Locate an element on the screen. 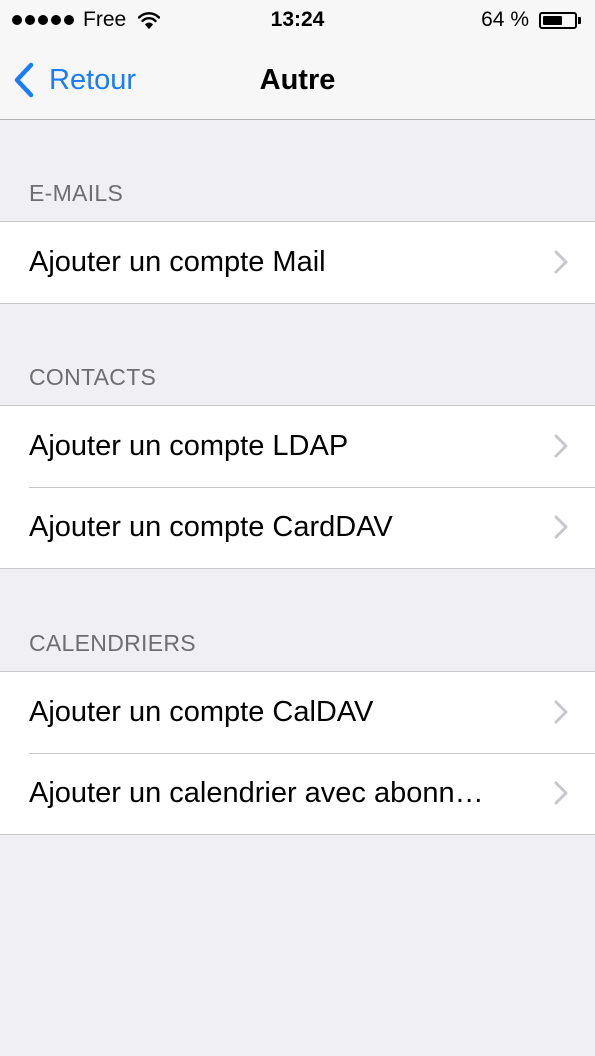  status-right: 64 % is located at coordinates (532, 20).